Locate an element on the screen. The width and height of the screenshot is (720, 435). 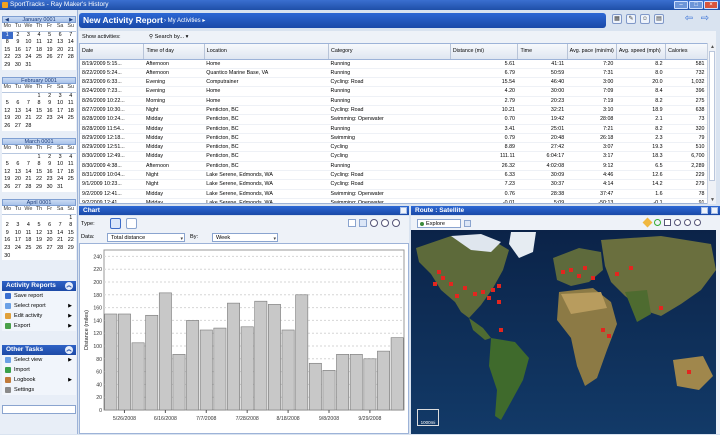
calendar-day: 30 is located at coordinates (7, 257).